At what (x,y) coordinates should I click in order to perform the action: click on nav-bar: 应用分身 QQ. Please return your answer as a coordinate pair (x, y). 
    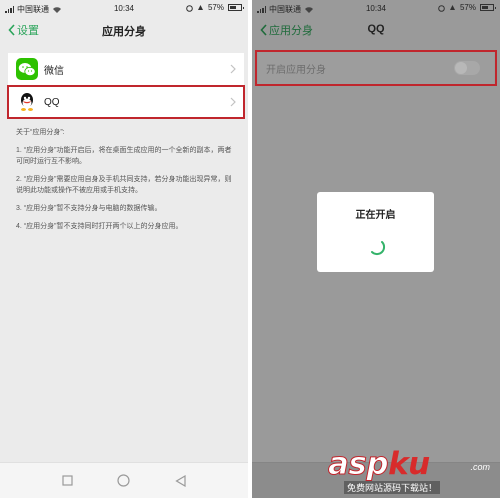
    Looking at the image, I should click on (376, 30).